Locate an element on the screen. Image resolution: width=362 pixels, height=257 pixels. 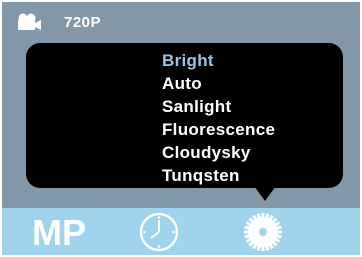
menu-item-tunqsten: Tunqsten is located at coordinates (218, 175).